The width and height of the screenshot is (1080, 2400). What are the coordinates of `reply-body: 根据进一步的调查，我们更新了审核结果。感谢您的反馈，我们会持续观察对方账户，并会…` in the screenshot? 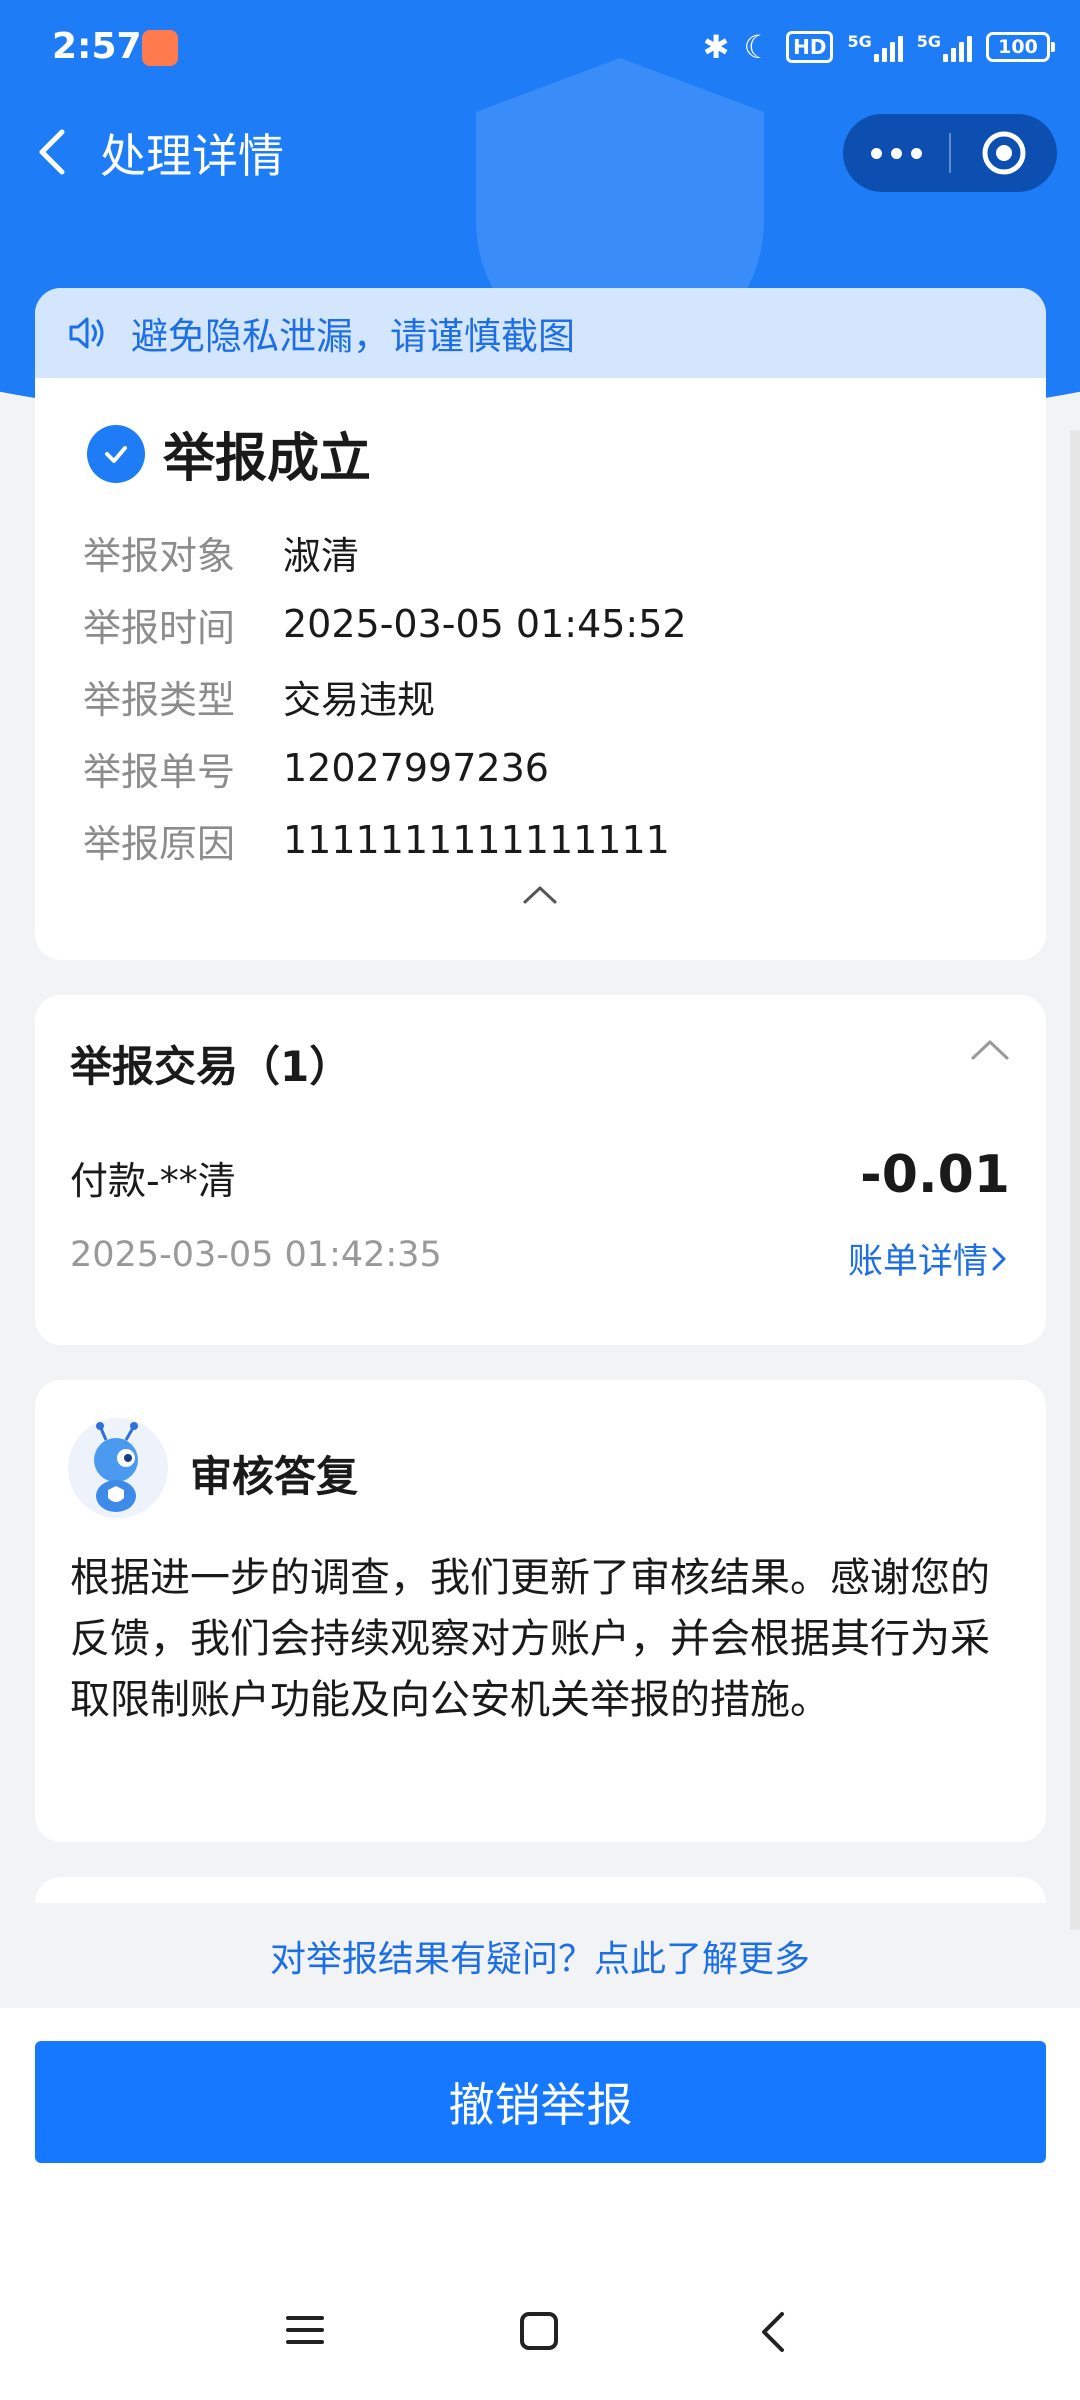 It's located at (530, 1639).